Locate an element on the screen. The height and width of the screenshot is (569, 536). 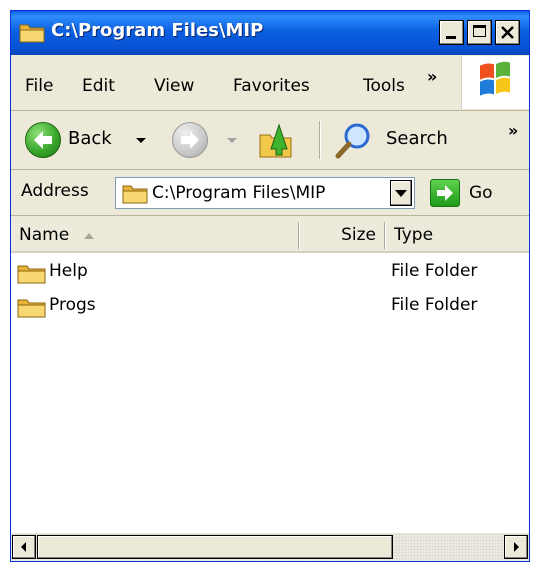
close-icon is located at coordinates (507, 32).